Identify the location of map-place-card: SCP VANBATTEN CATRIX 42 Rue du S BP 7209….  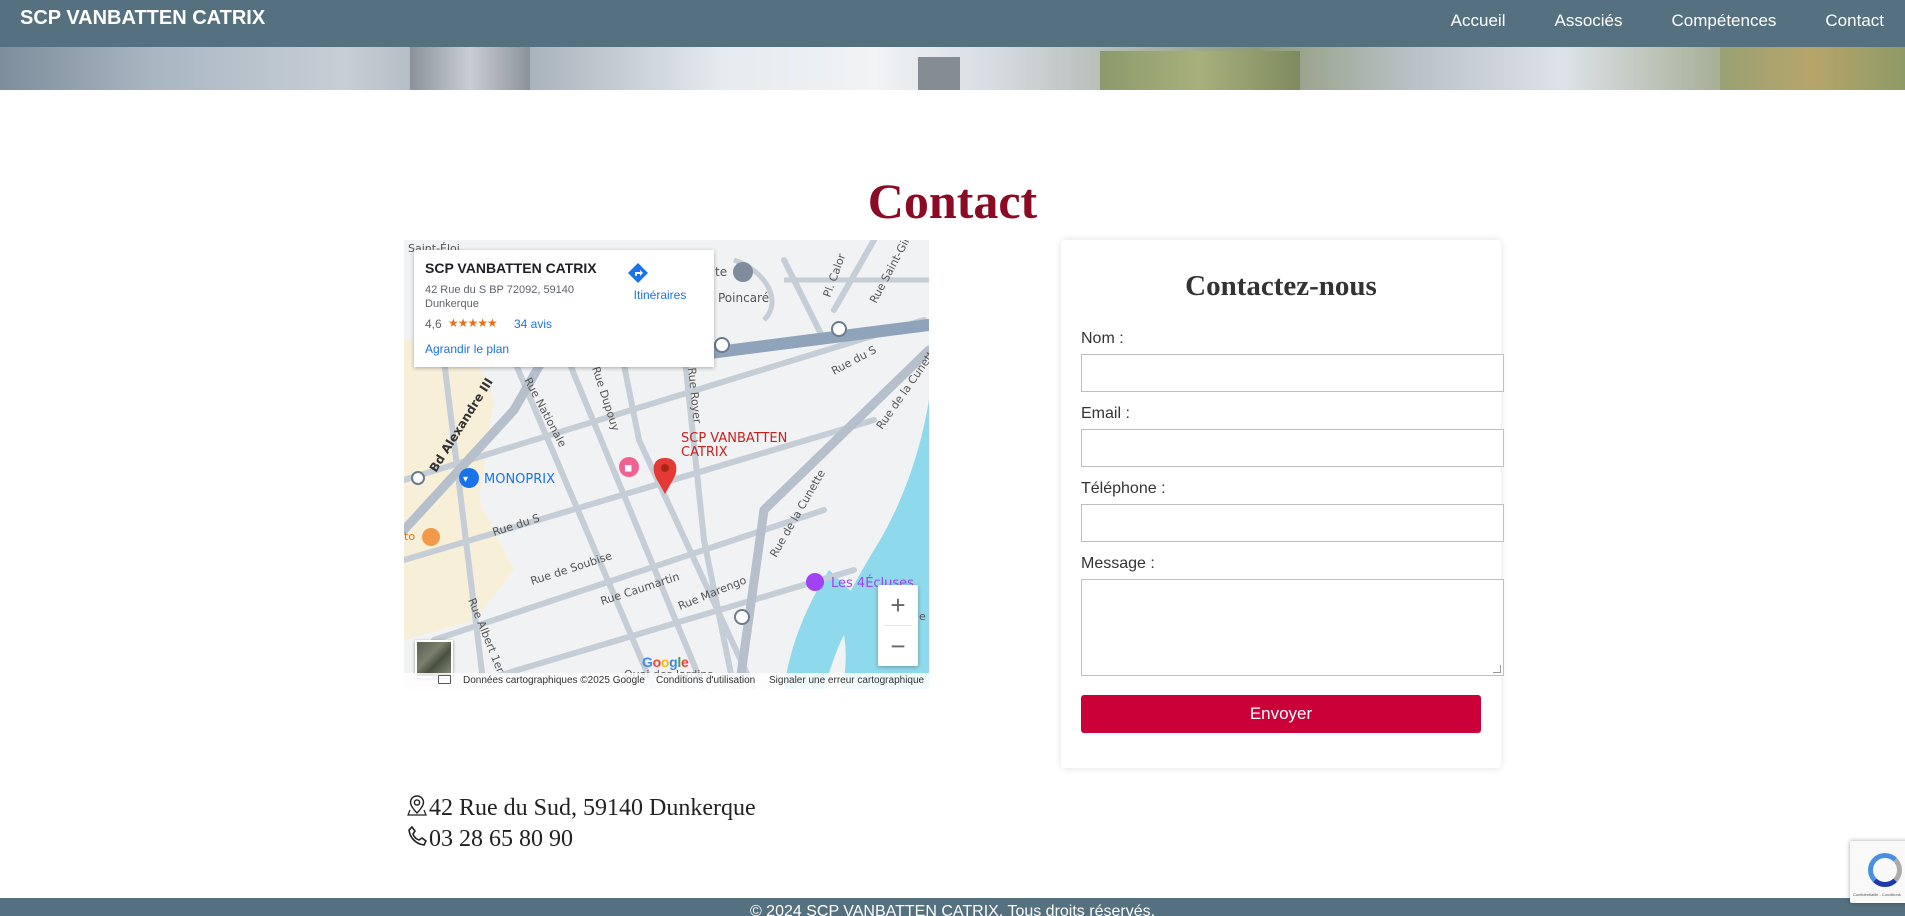
(564, 308).